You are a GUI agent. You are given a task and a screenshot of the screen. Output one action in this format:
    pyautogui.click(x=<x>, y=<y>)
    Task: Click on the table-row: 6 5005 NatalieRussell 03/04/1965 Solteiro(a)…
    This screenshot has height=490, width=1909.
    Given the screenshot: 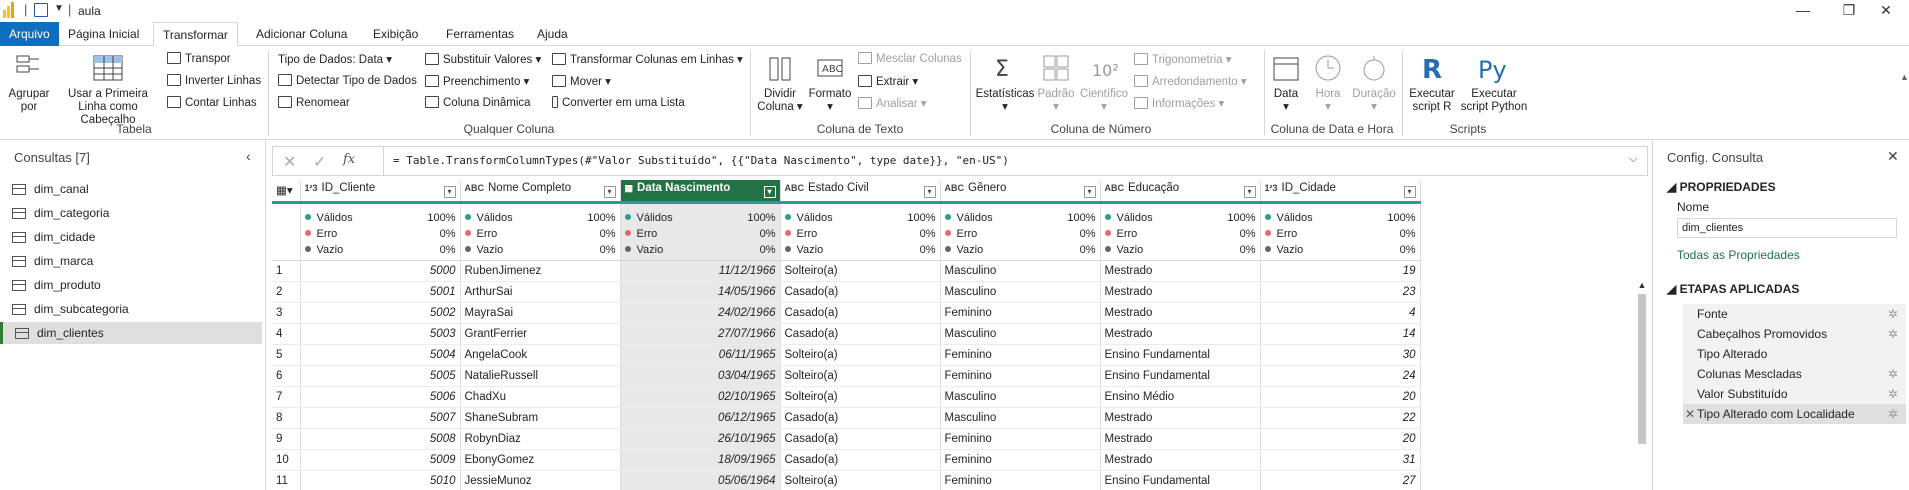 What is the action you would take?
    pyautogui.click(x=846, y=376)
    